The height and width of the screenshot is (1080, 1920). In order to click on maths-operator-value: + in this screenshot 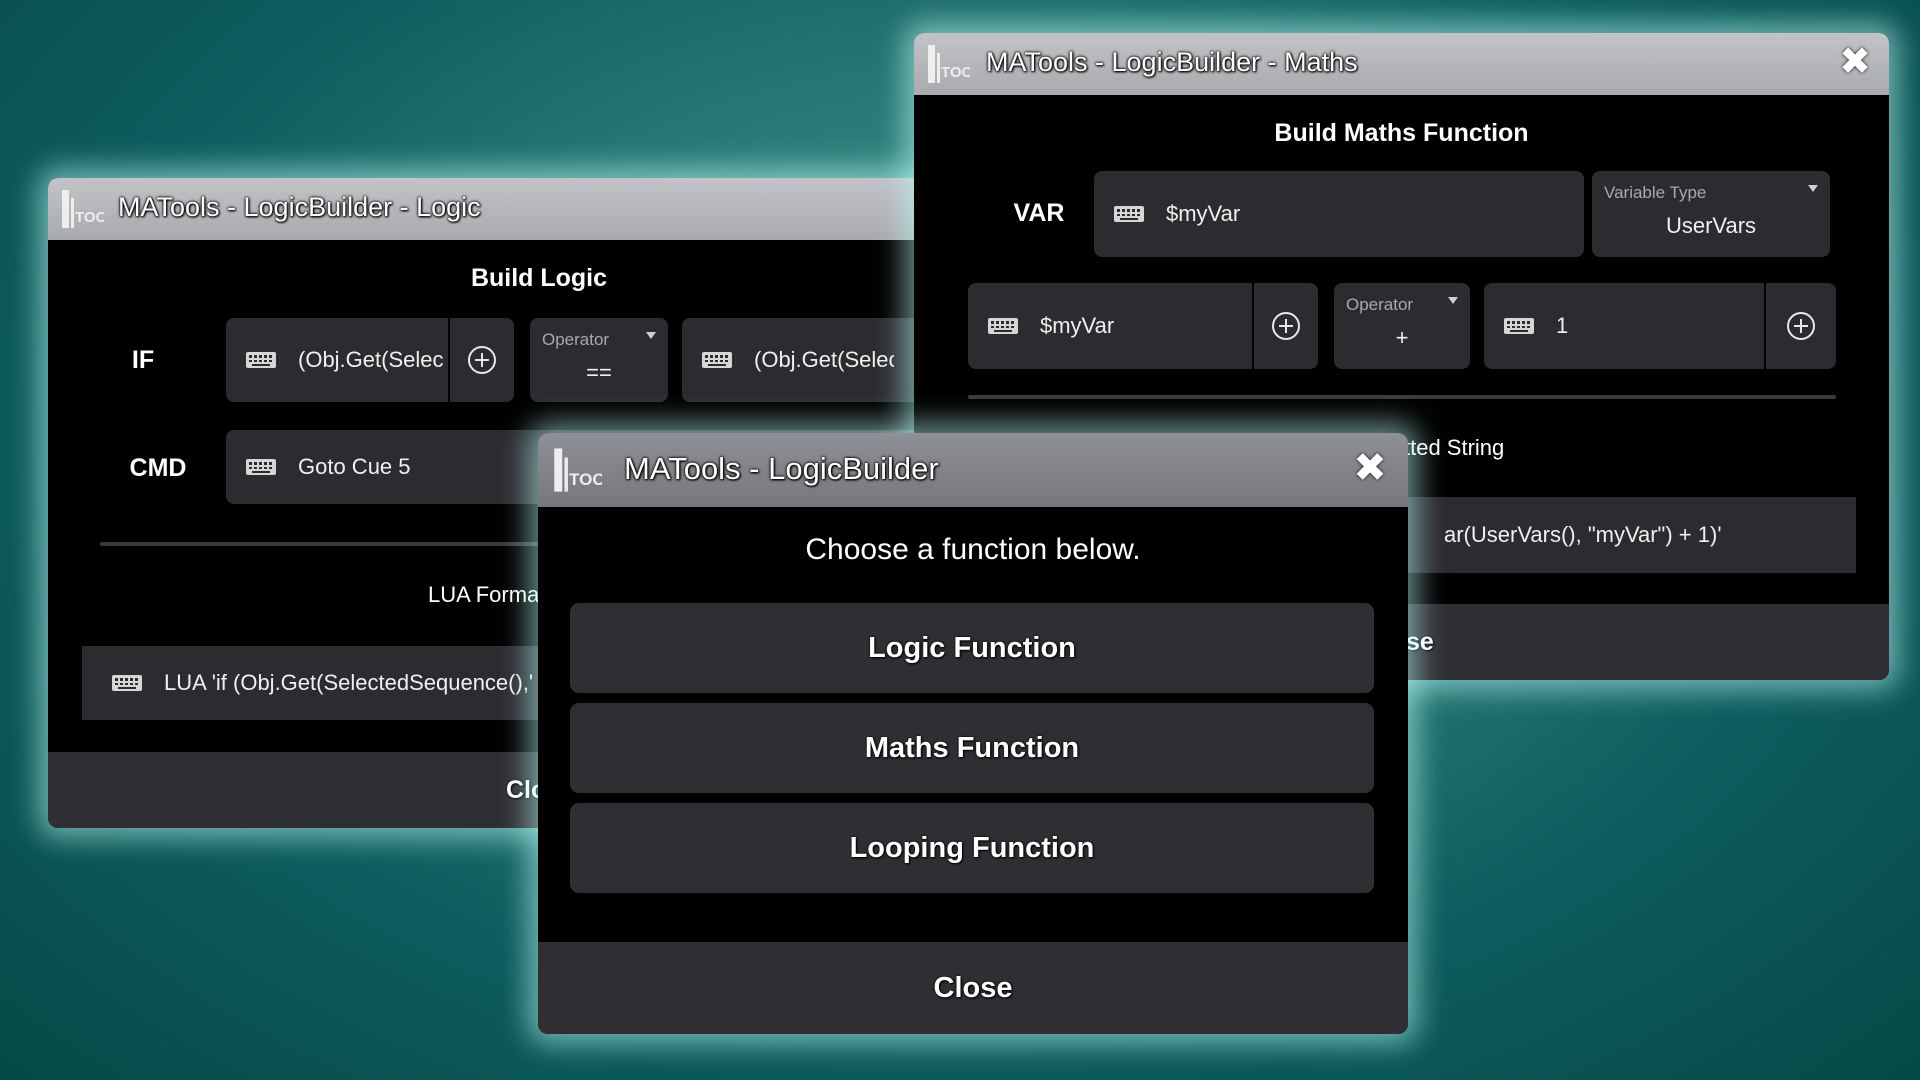, I will do `click(1402, 337)`.